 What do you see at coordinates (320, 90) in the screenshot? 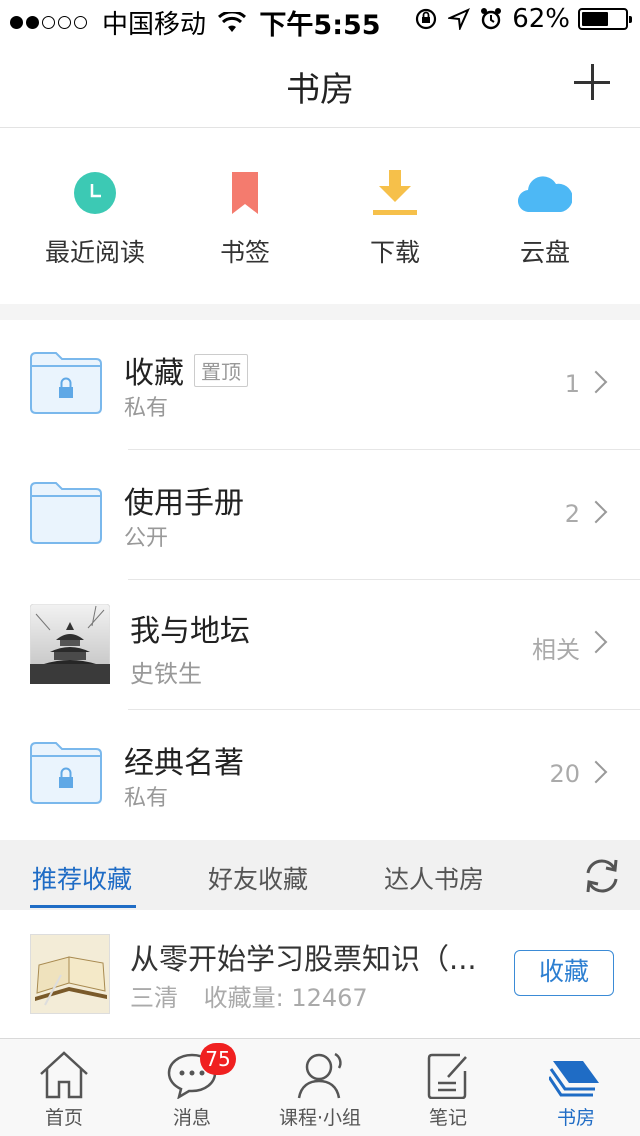
I see `page-title: 书房` at bounding box center [320, 90].